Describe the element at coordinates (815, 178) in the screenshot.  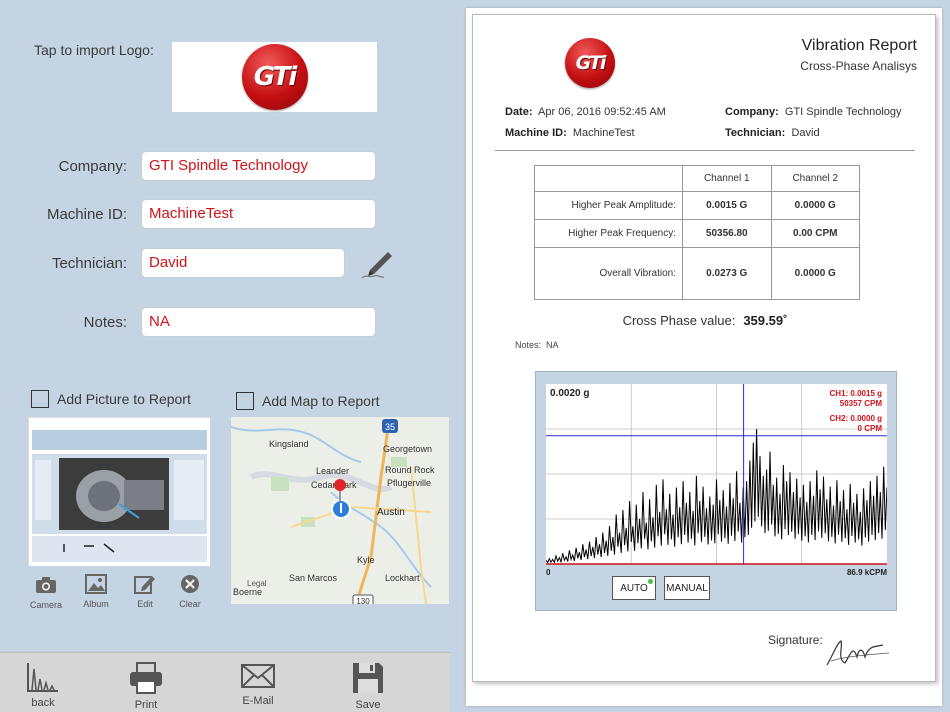
I see `channel-2-header: Channel 2` at that location.